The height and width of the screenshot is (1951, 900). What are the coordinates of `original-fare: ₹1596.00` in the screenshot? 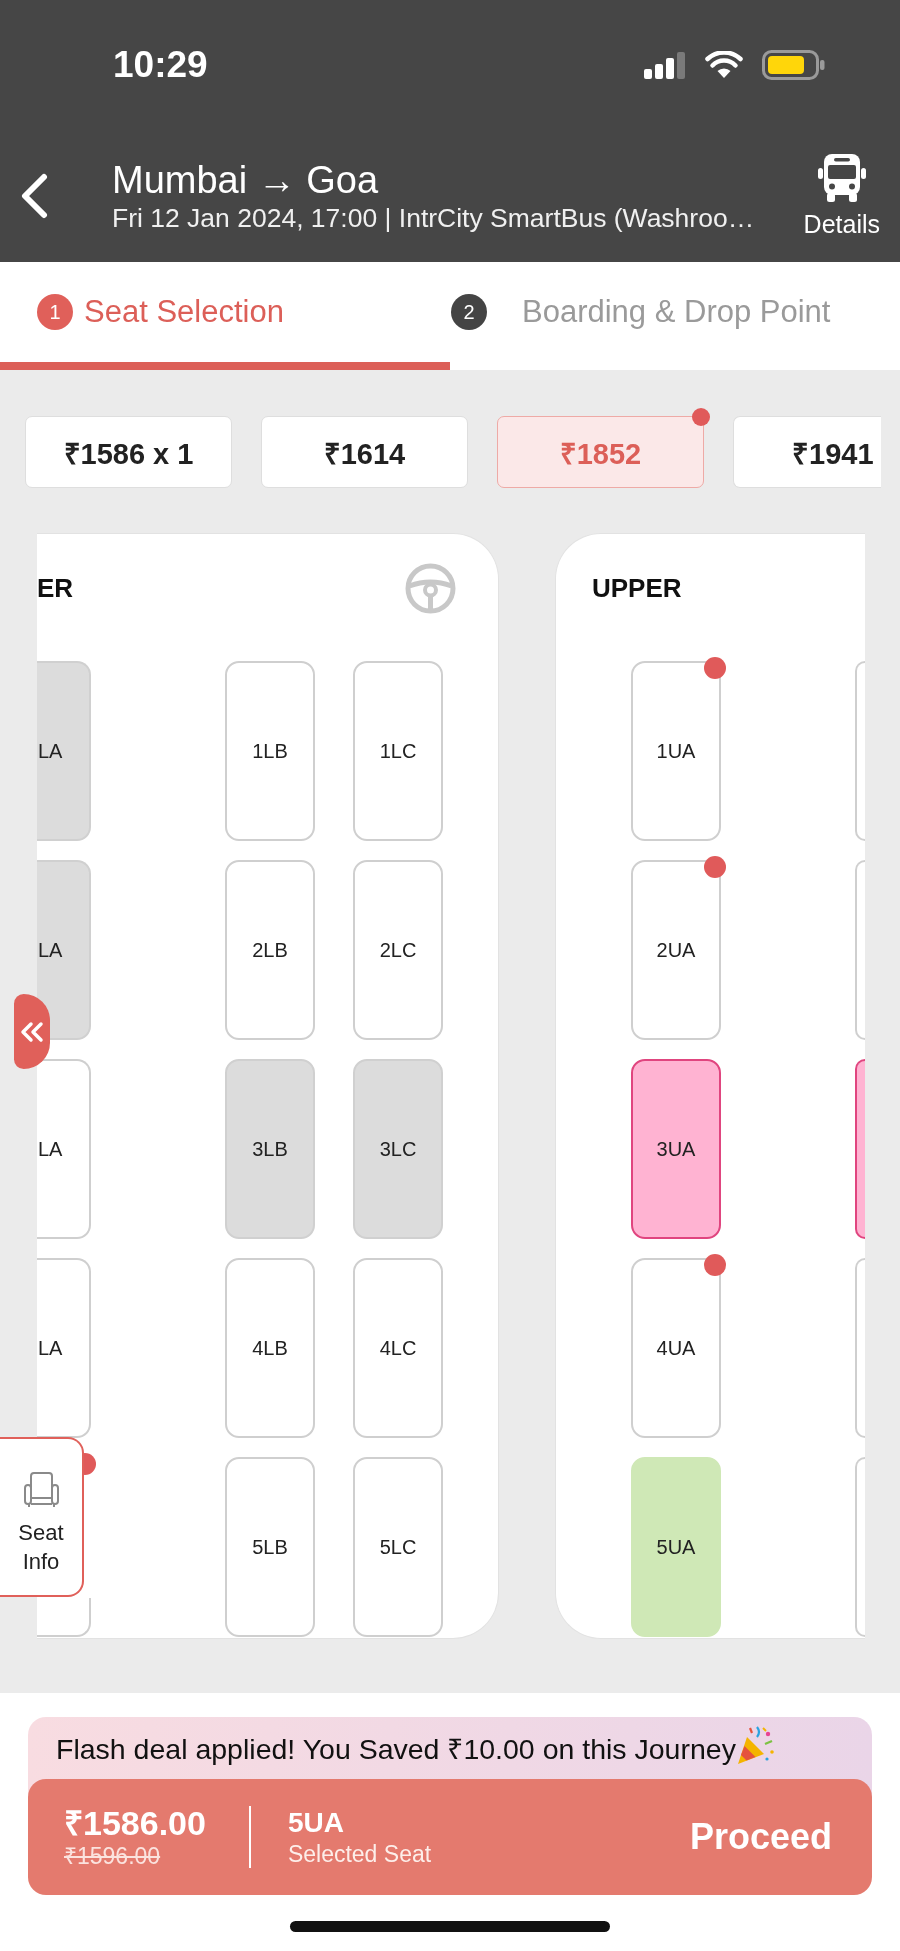 It's located at (112, 1856).